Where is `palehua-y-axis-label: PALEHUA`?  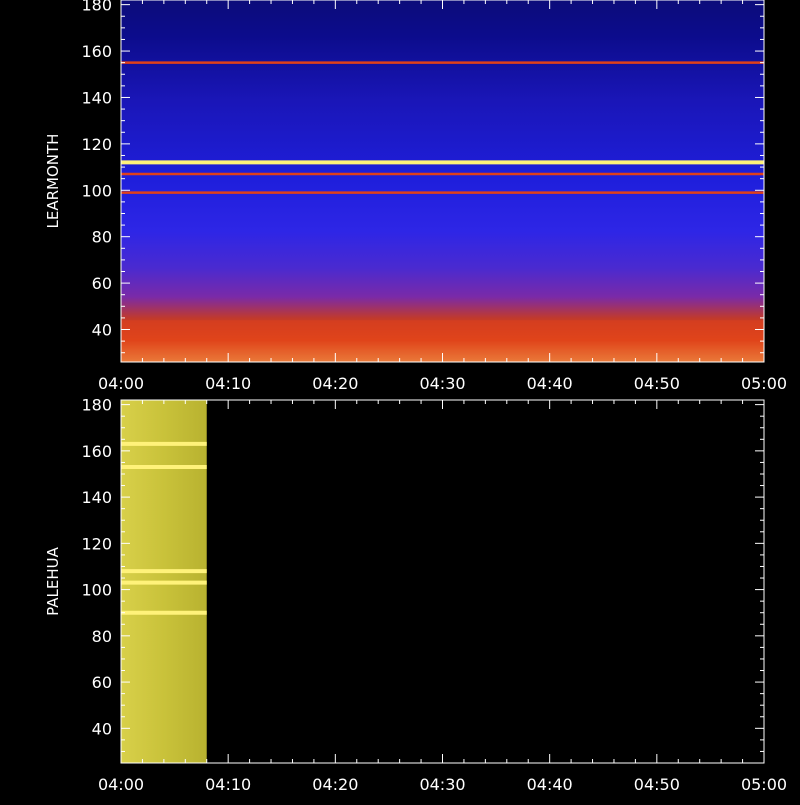
palehua-y-axis-label: PALEHUA is located at coordinates (53, 580).